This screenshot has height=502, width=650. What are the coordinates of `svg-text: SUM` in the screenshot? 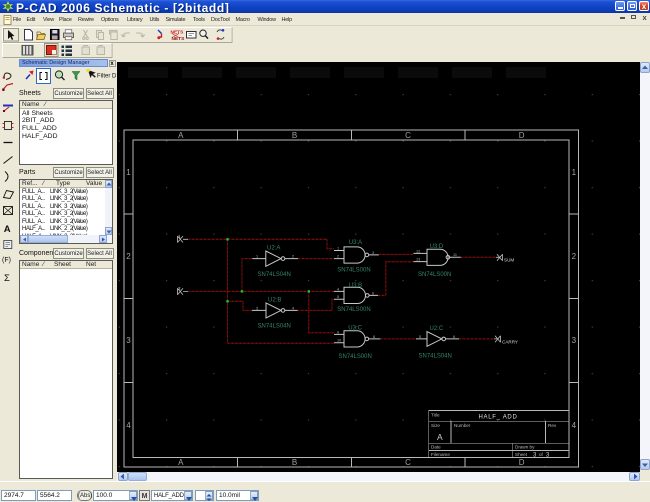 It's located at (509, 260).